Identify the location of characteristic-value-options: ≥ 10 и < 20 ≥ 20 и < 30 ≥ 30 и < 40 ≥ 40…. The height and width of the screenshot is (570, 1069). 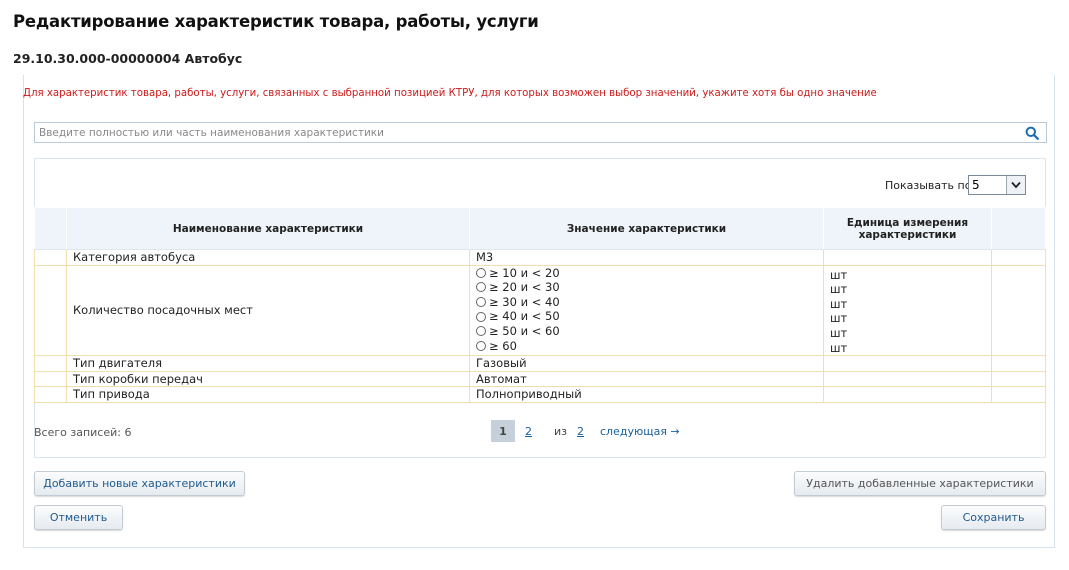
(646, 311).